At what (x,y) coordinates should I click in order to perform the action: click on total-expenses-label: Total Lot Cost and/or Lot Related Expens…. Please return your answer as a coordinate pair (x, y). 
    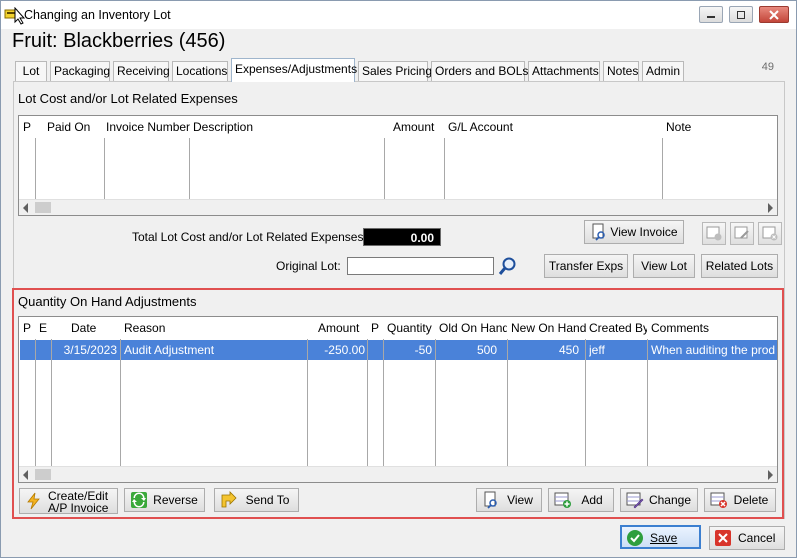
    Looking at the image, I should click on (249, 237).